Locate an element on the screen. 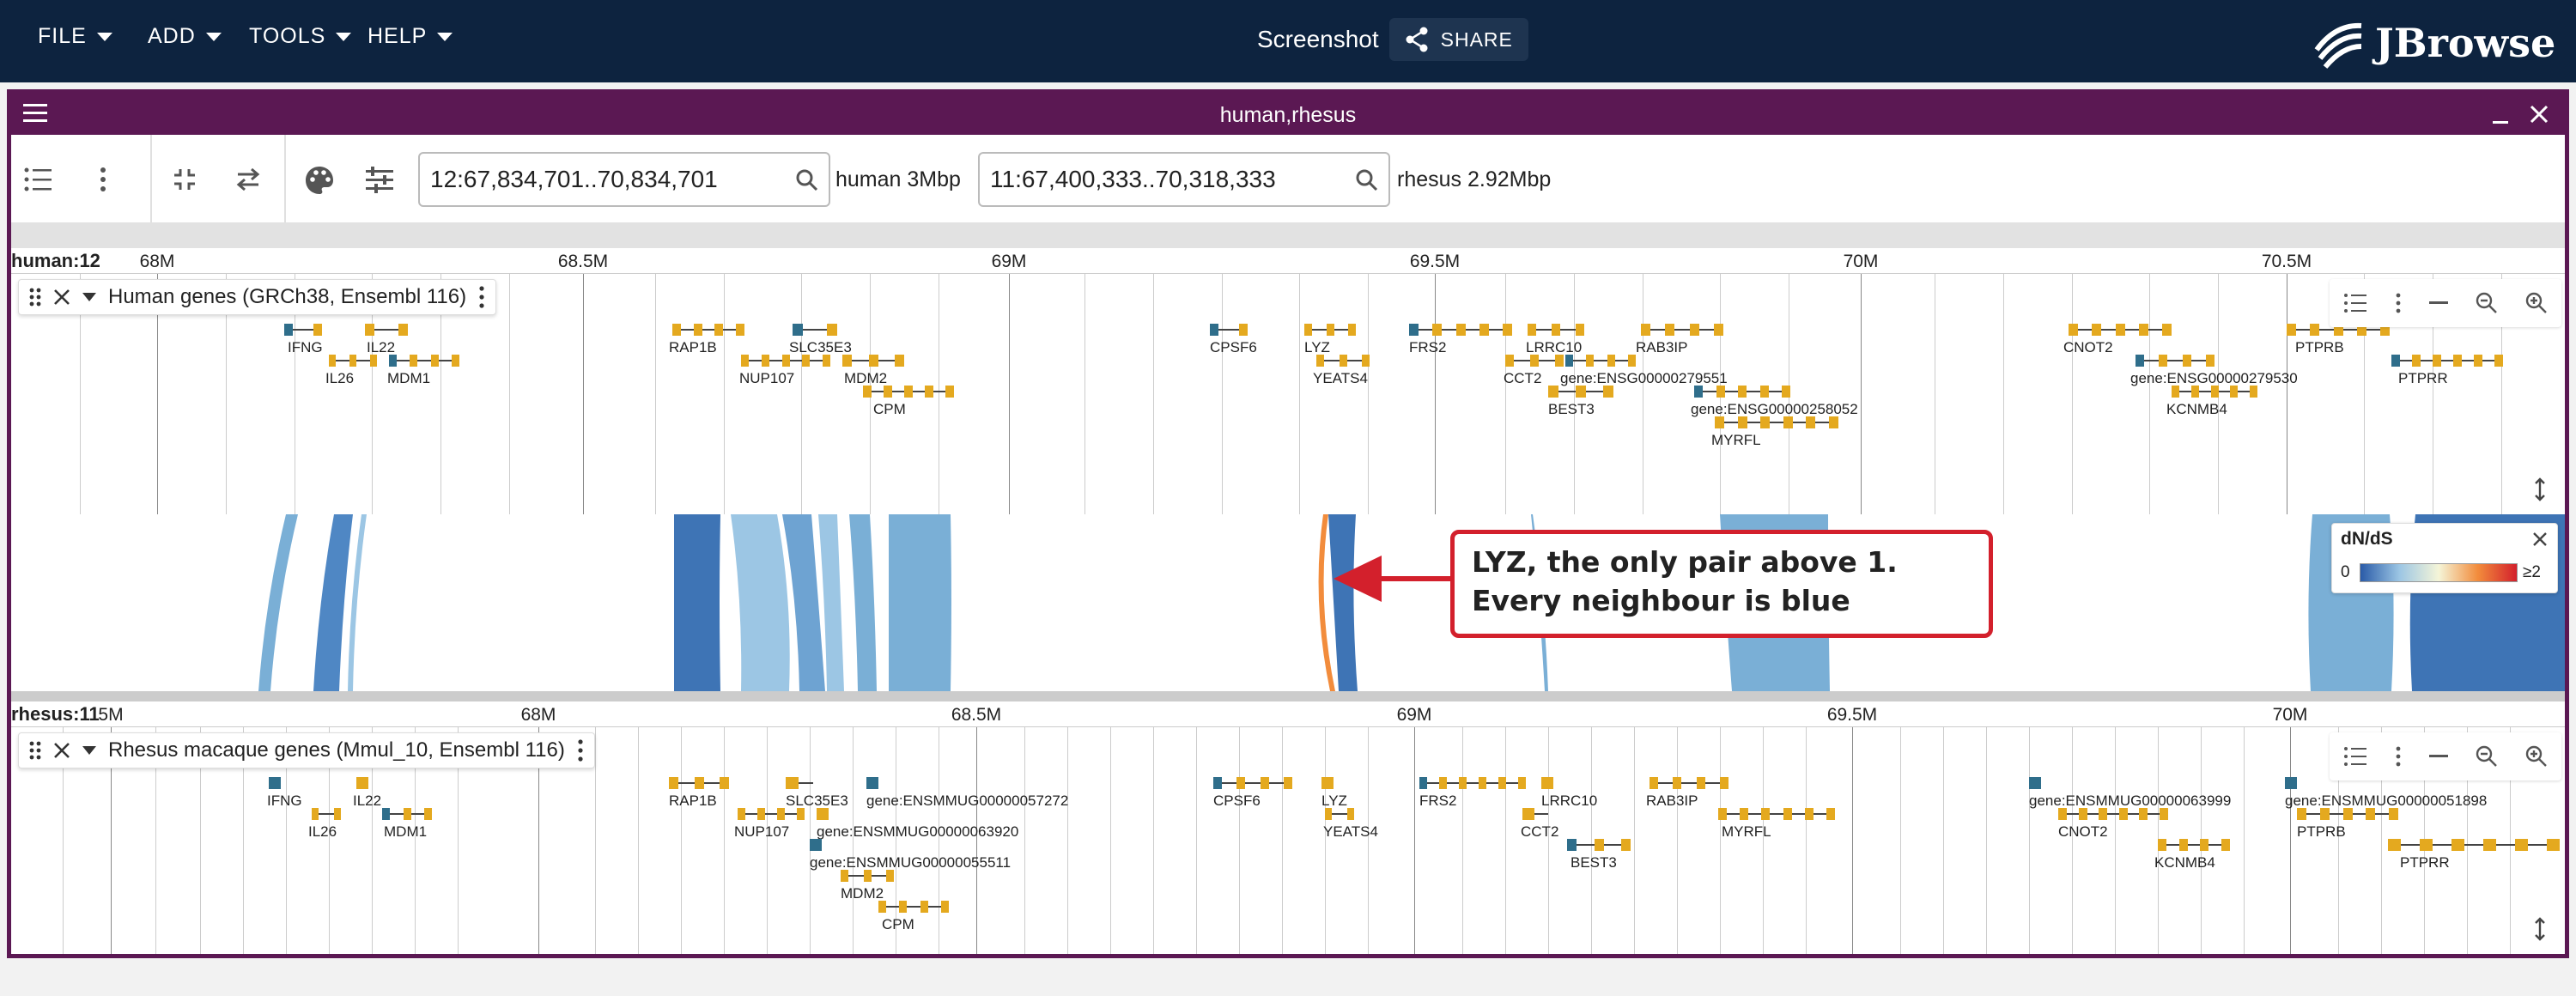 This screenshot has width=2576, height=996. track-selector-button is located at coordinates (38, 179).